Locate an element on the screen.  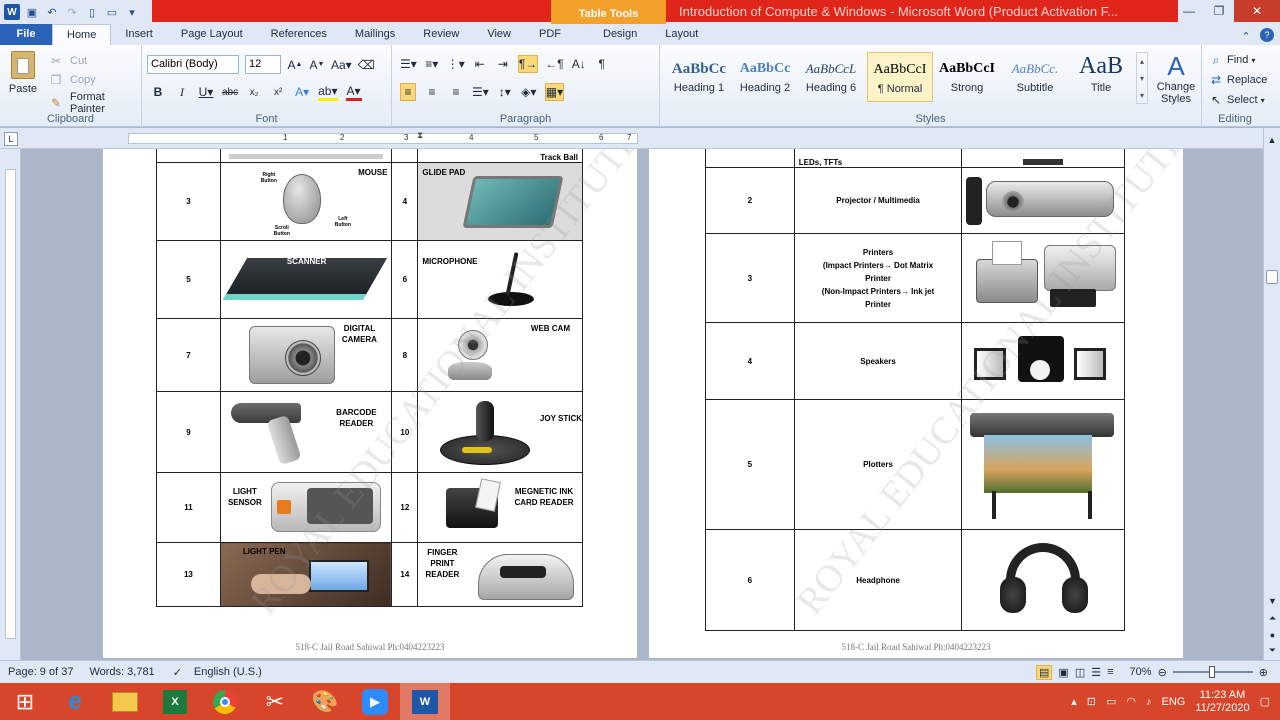
style-title: AaB Title is located at coordinates (1101, 77).